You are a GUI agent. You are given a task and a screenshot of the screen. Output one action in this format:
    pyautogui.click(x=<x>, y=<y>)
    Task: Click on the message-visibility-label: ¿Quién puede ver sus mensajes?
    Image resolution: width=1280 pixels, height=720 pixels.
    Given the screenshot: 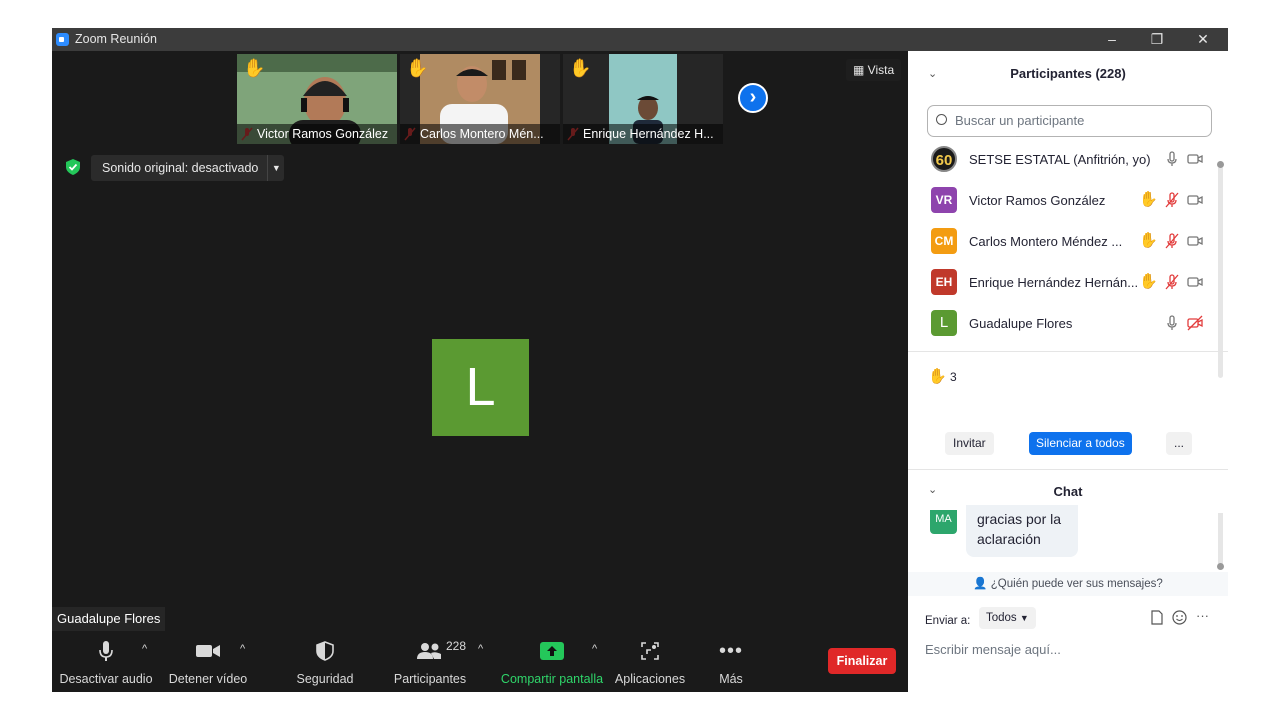 What is the action you would take?
    pyautogui.click(x=1076, y=584)
    